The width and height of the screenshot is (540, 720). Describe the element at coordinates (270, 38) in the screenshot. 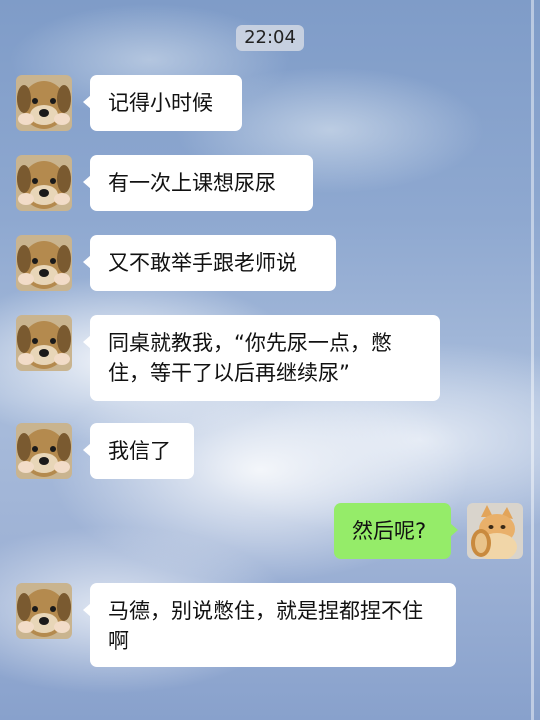

I see `timestamp-divider: 22:04` at that location.